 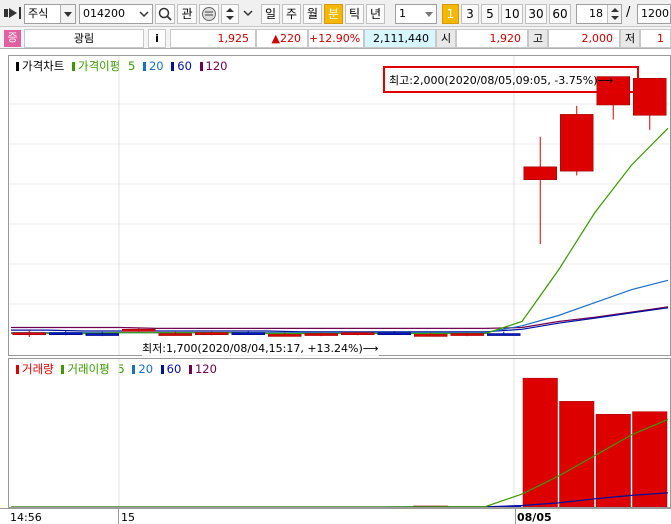 I want to click on period-month-button: 월, so click(x=312, y=14).